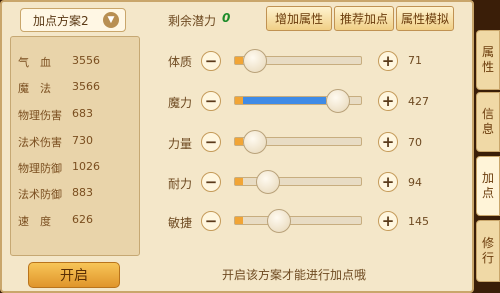  Describe the element at coordinates (40, 115) in the screenshot. I see `stat-label: 物理伤害` at that location.